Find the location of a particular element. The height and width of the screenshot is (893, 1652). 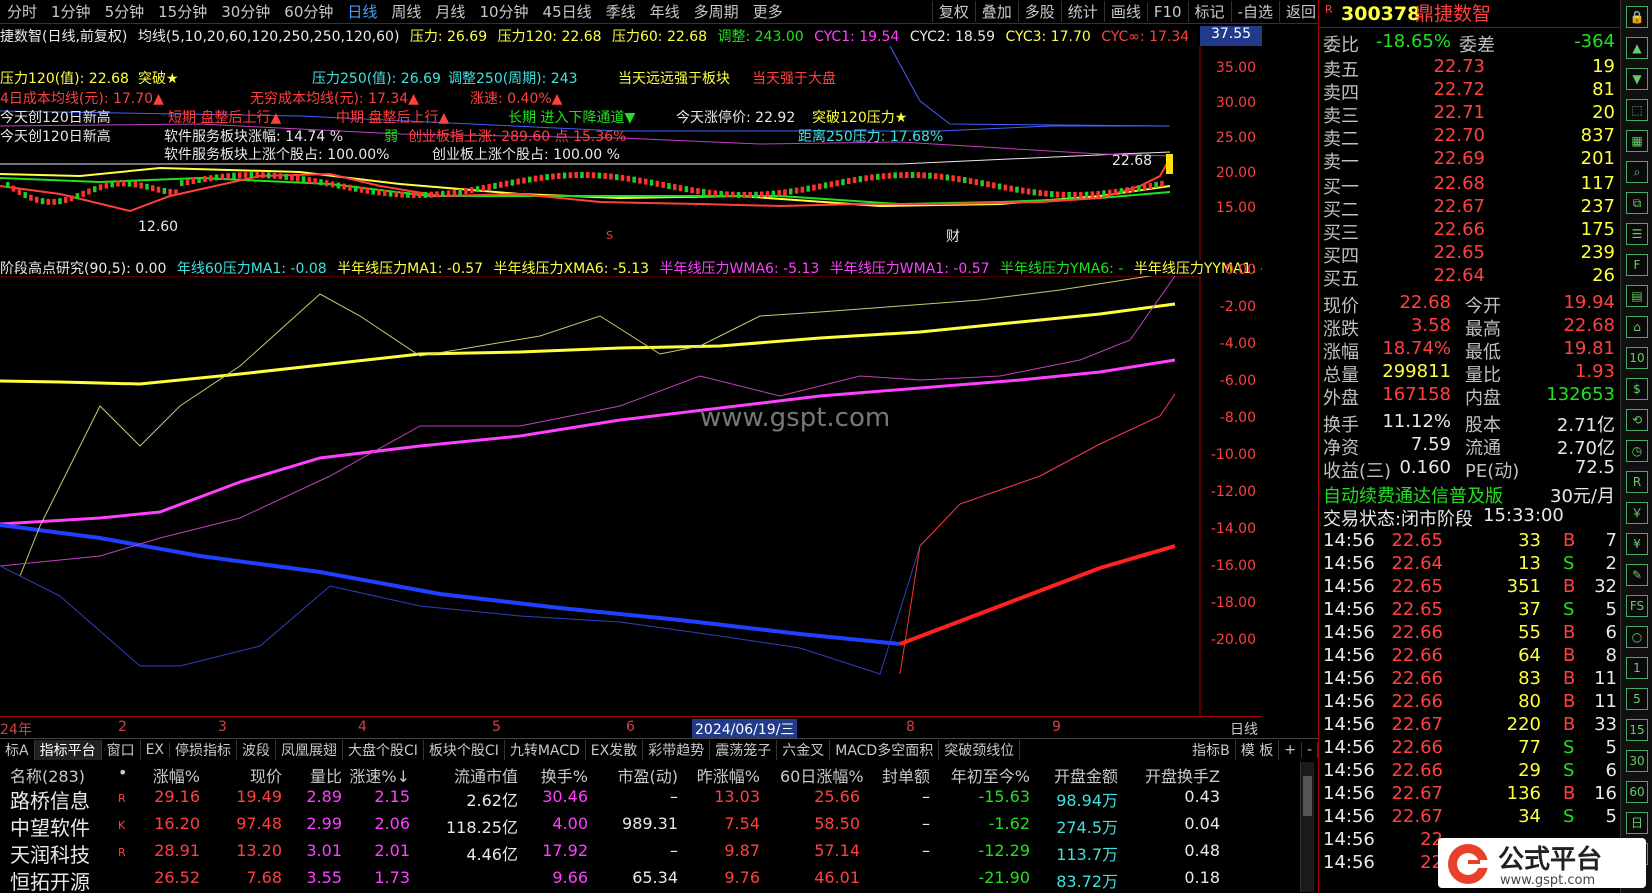

cell-9: 9.87 is located at coordinates (742, 850).